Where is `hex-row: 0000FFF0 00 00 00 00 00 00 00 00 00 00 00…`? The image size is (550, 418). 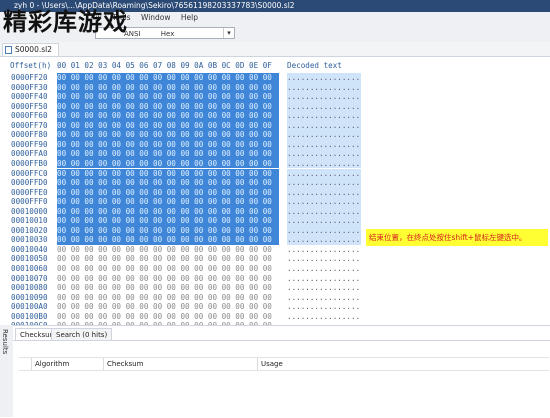
hex-row: 0000FFF0 00 00 00 00 00 00 00 00 00 00 00… is located at coordinates (275, 202).